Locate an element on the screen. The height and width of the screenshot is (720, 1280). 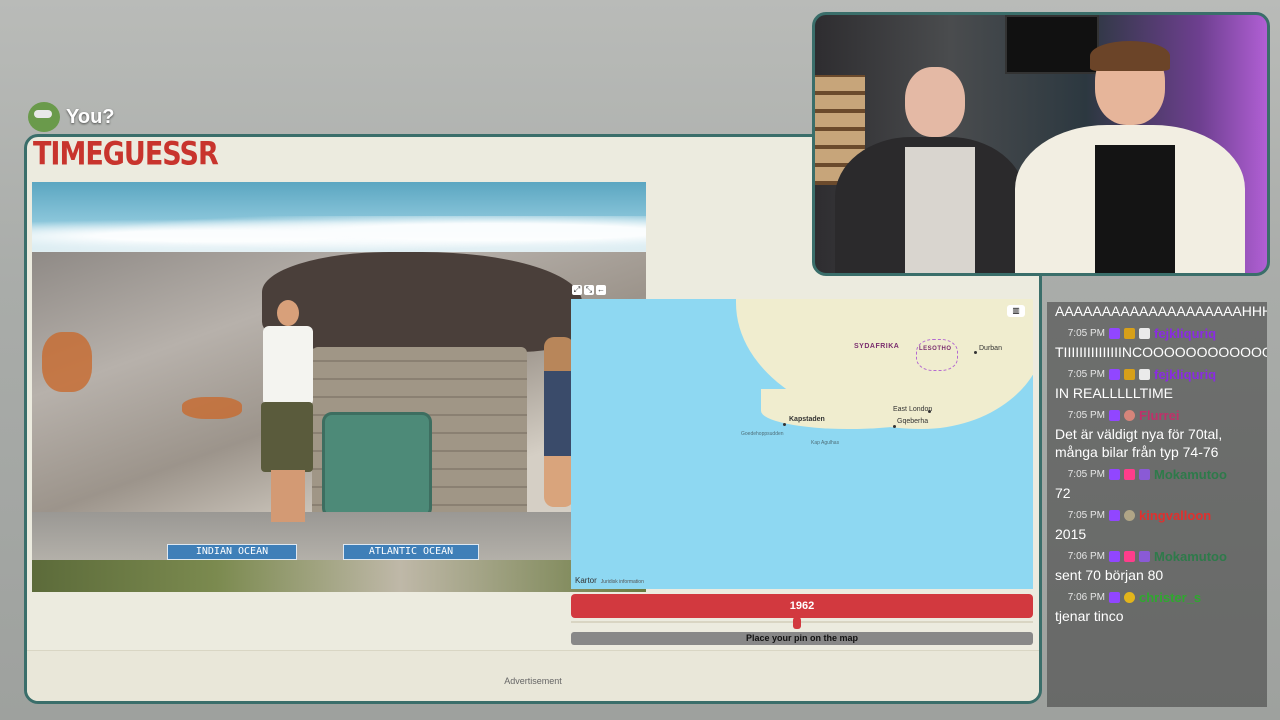
photo-woman is located at coordinates (559, 422).